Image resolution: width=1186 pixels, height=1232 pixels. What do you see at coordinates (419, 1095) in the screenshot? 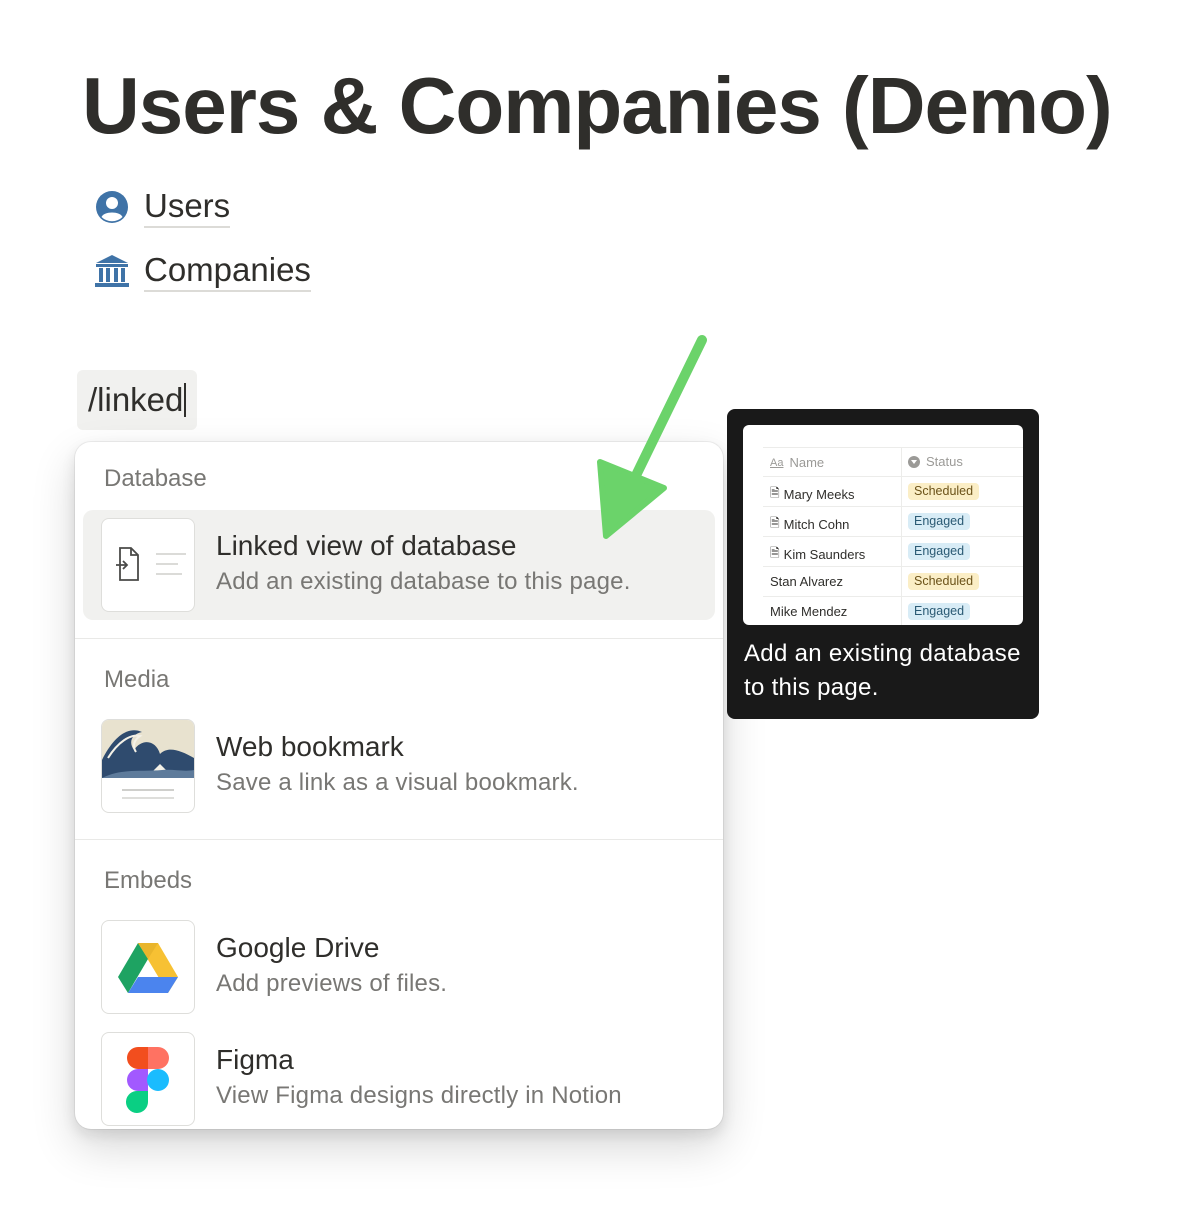
I see `menu-item-description: View Figma designs directly in Notion` at bounding box center [419, 1095].